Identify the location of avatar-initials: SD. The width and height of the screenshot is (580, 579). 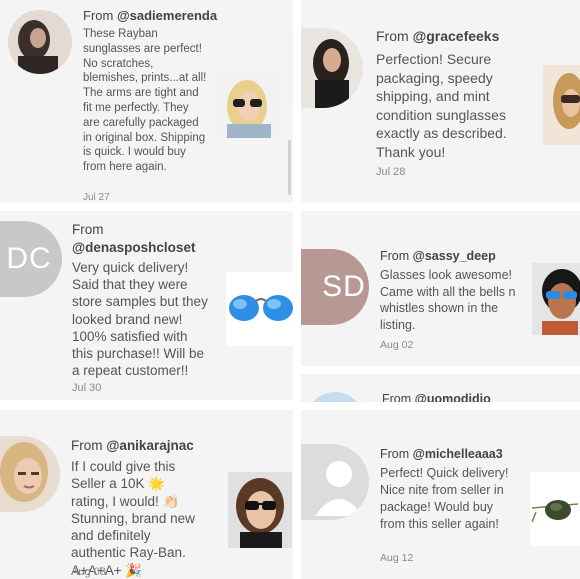
(344, 286).